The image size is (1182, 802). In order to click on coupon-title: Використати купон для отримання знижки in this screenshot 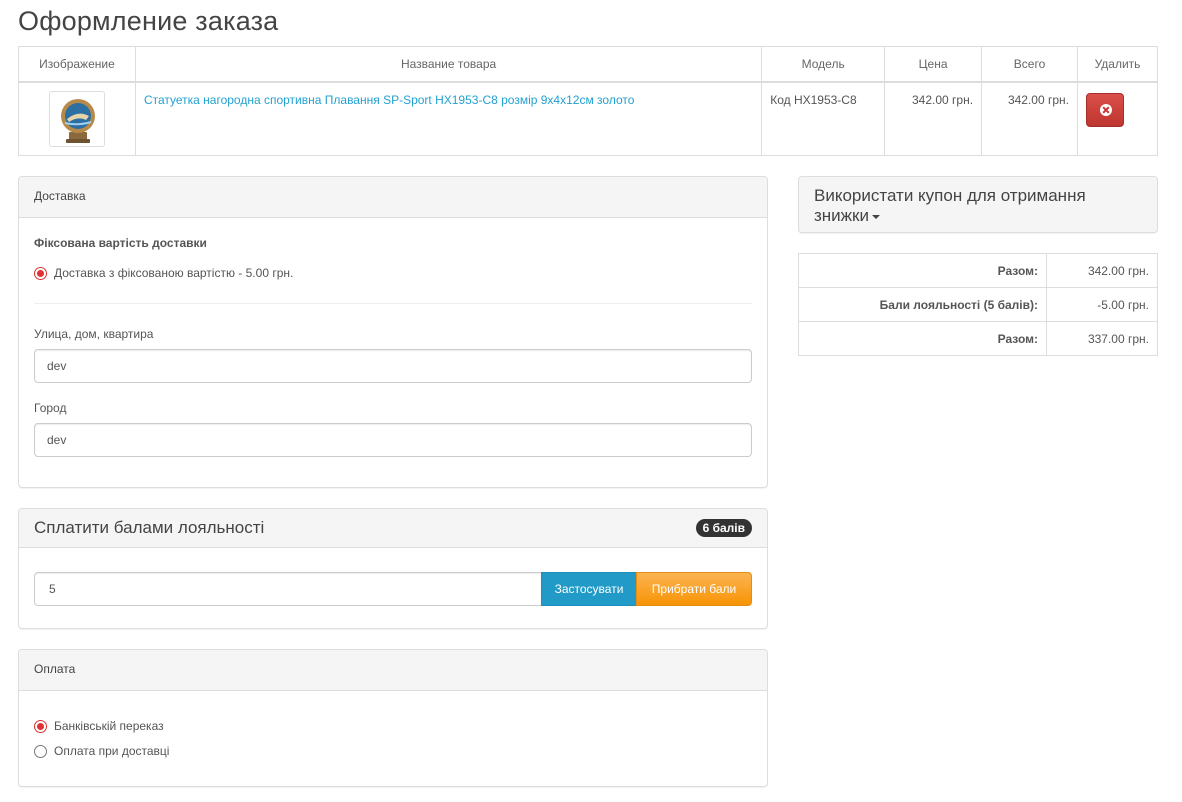, I will do `click(950, 205)`.